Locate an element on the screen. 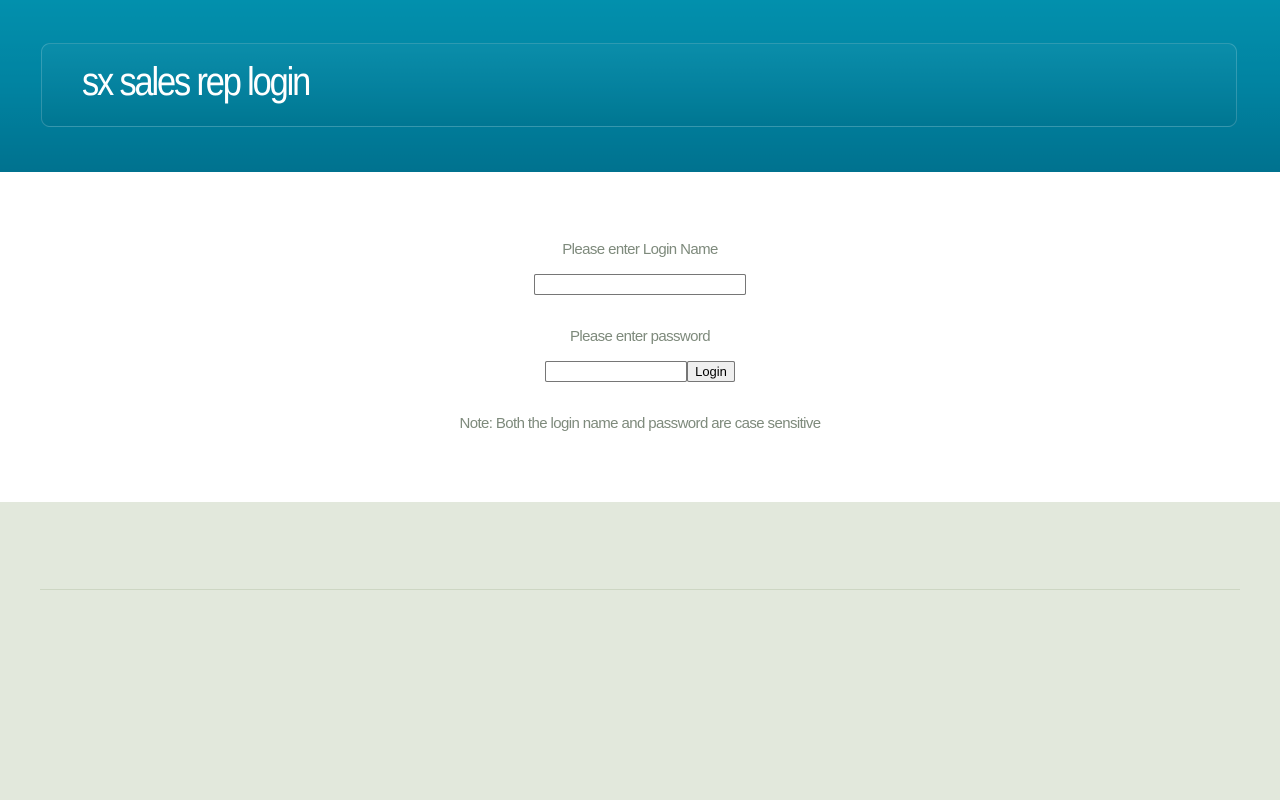 The width and height of the screenshot is (1280, 800). login-name-label: Please enter Login Name is located at coordinates (640, 249).